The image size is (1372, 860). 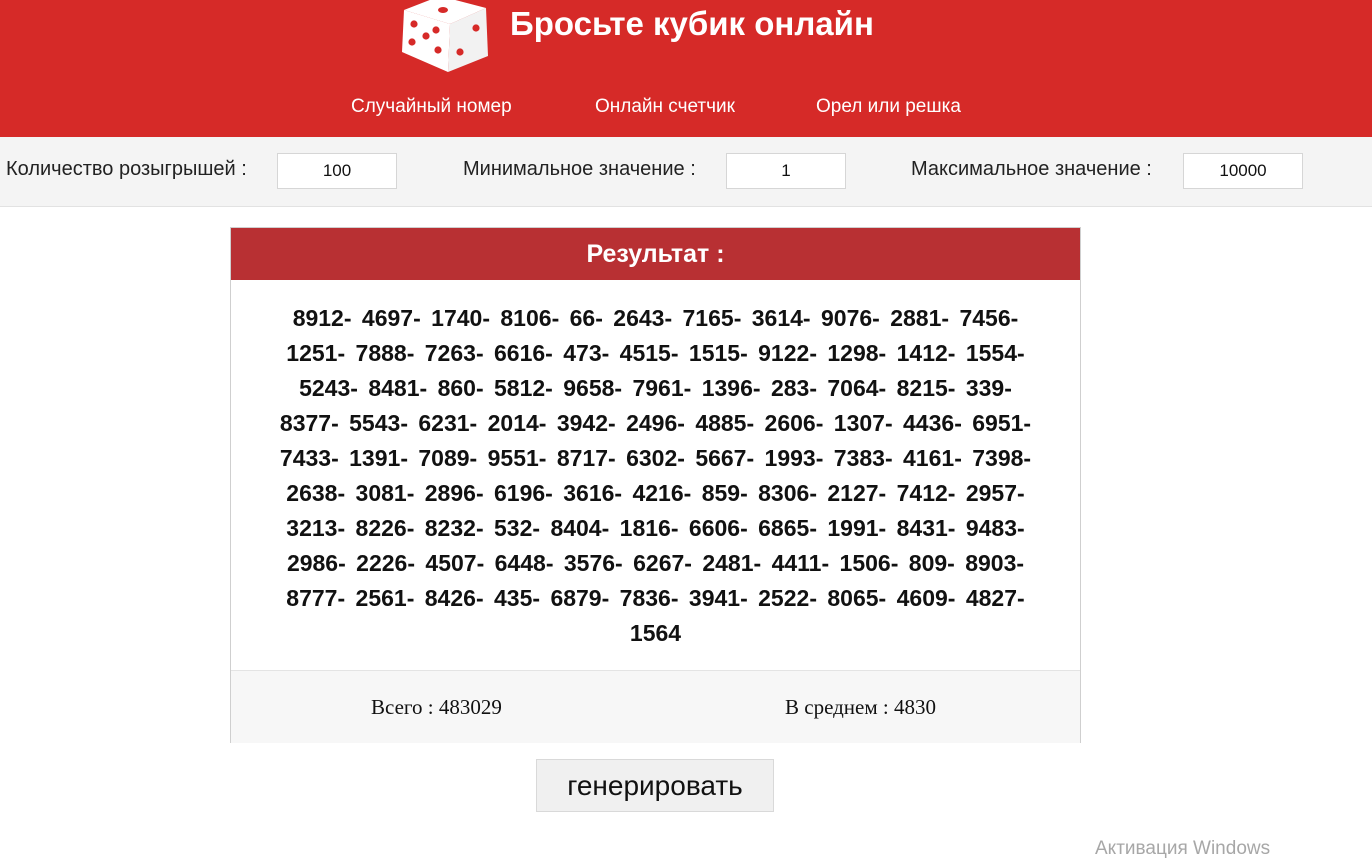 I want to click on result-number: 8481, so click(x=397, y=388).